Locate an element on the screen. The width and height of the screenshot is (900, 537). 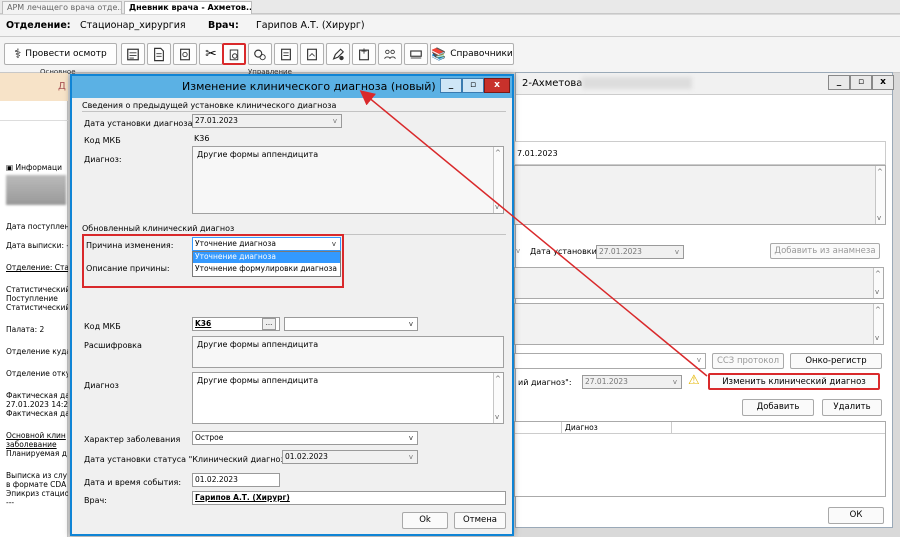
change-clinical-diagnosis-button: Изменить клинический диагноз is located at coordinates (794, 381).